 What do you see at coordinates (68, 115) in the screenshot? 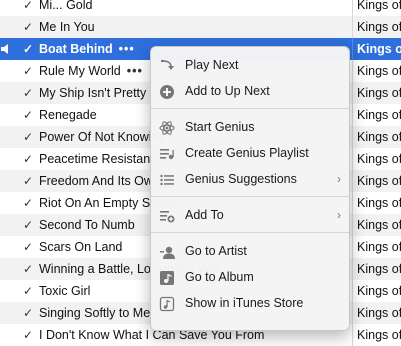
I see `track-name: Renegade` at bounding box center [68, 115].